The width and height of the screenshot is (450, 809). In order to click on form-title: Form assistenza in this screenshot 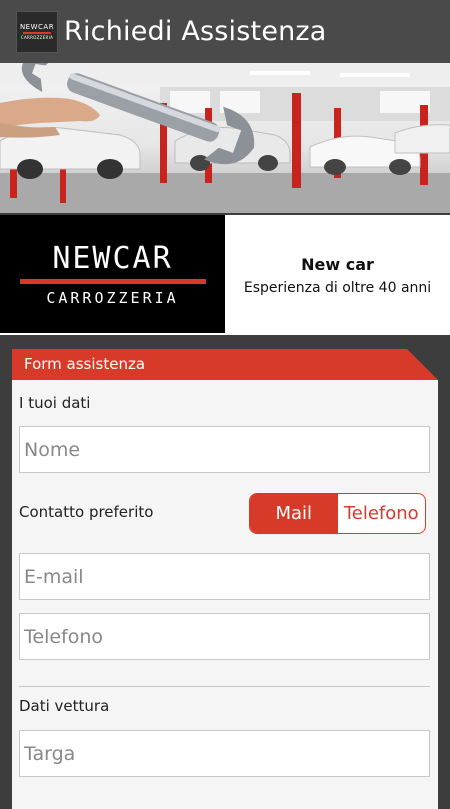, I will do `click(85, 364)`.